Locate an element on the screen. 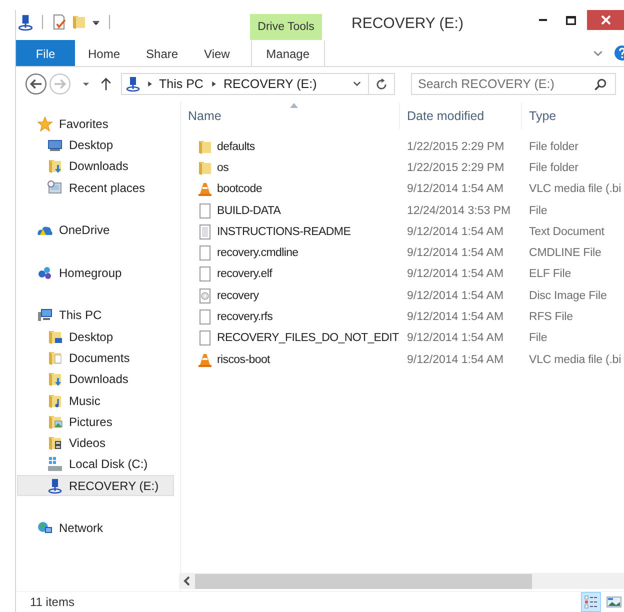 This screenshot has width=624, height=612. file-name: recovery.cmdline is located at coordinates (257, 253).